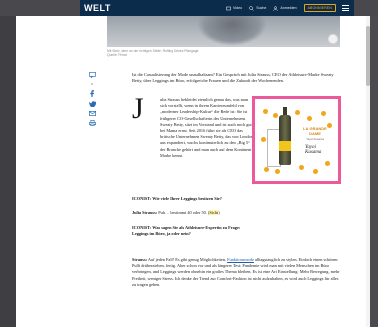  What do you see at coordinates (285, 140) in the screenshot?
I see `ad-bottle` at bounding box center [285, 140].